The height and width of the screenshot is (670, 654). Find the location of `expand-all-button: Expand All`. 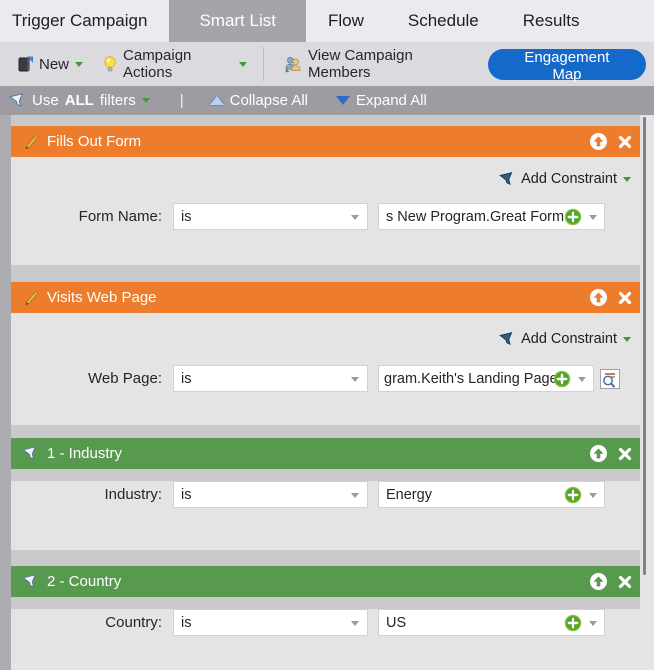

expand-all-button: Expand All is located at coordinates (381, 100).